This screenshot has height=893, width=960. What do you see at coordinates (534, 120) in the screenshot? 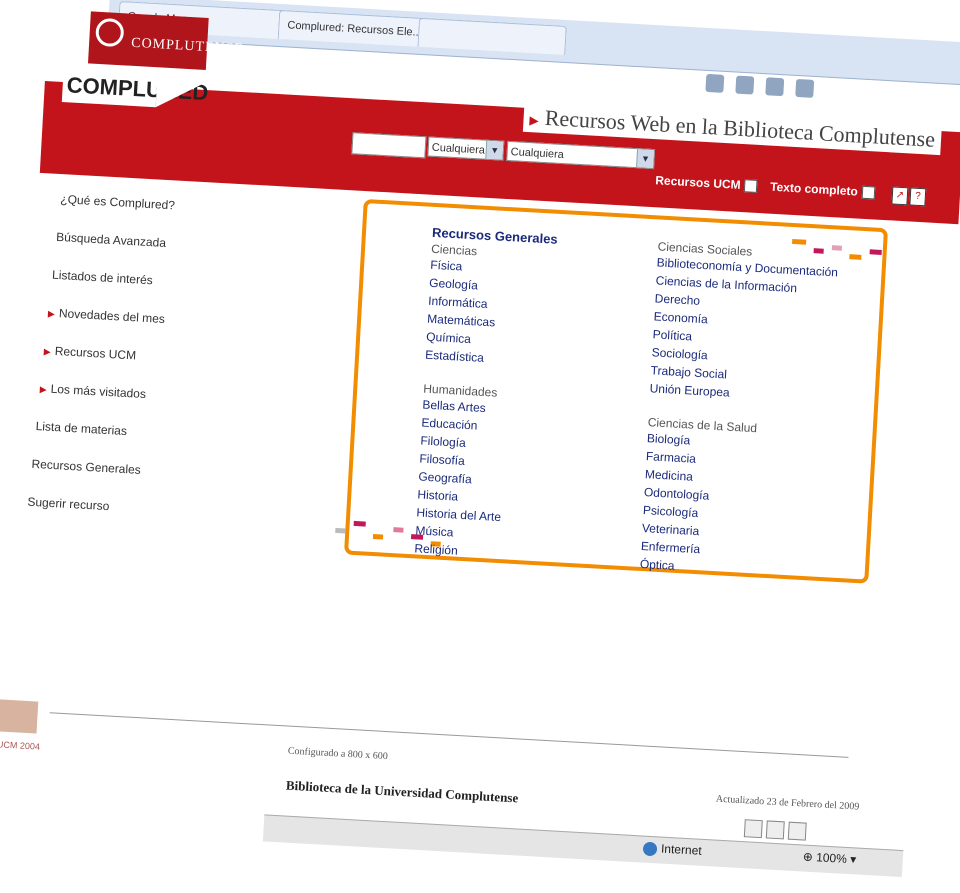
I see `arrow-icon: ▶` at bounding box center [534, 120].